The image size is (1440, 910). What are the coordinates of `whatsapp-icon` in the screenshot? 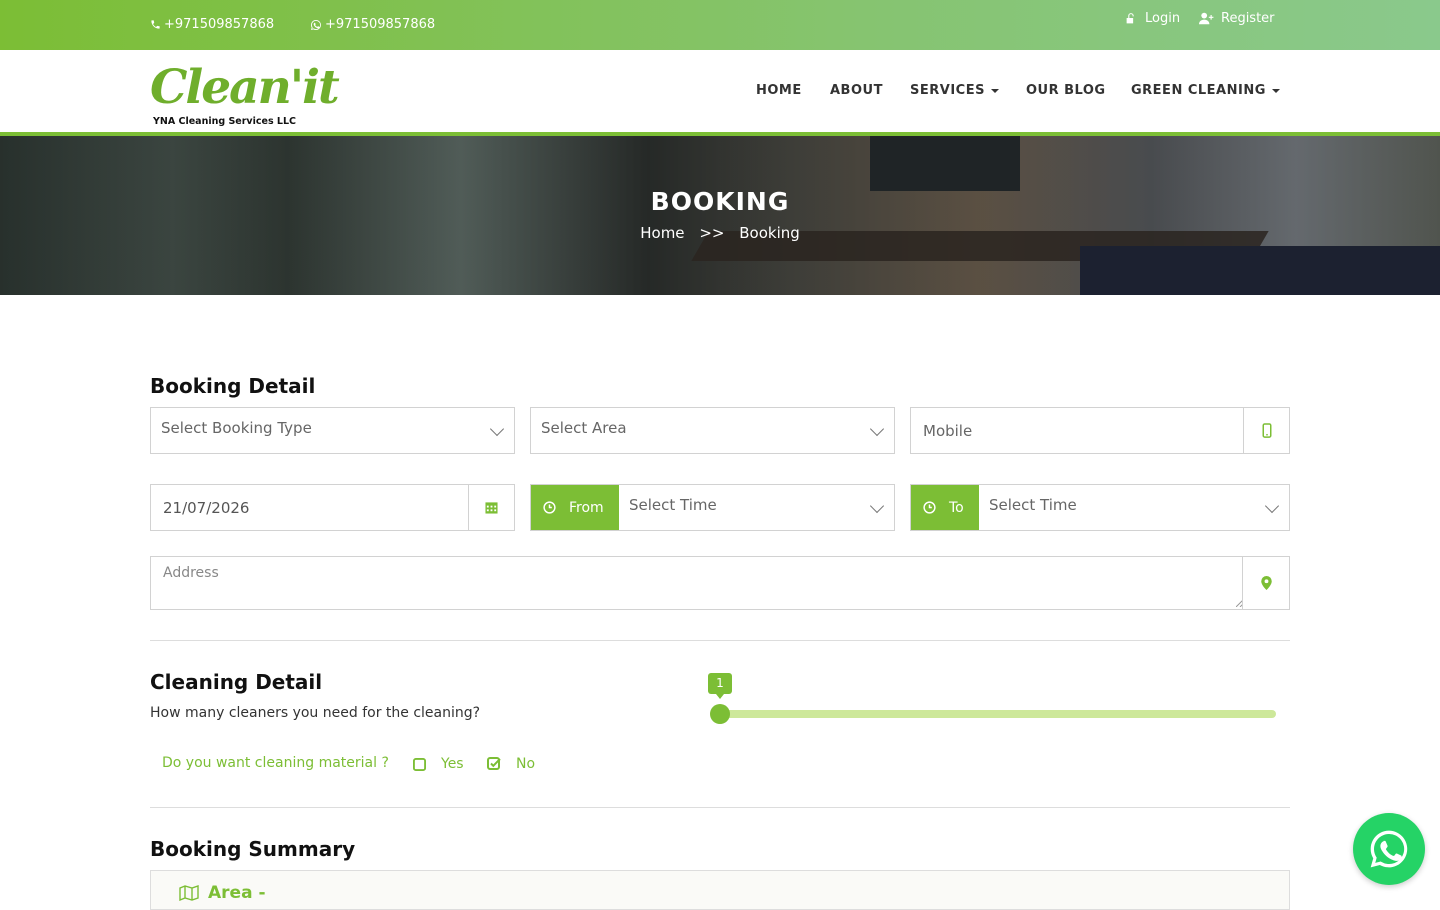 It's located at (1389, 849).